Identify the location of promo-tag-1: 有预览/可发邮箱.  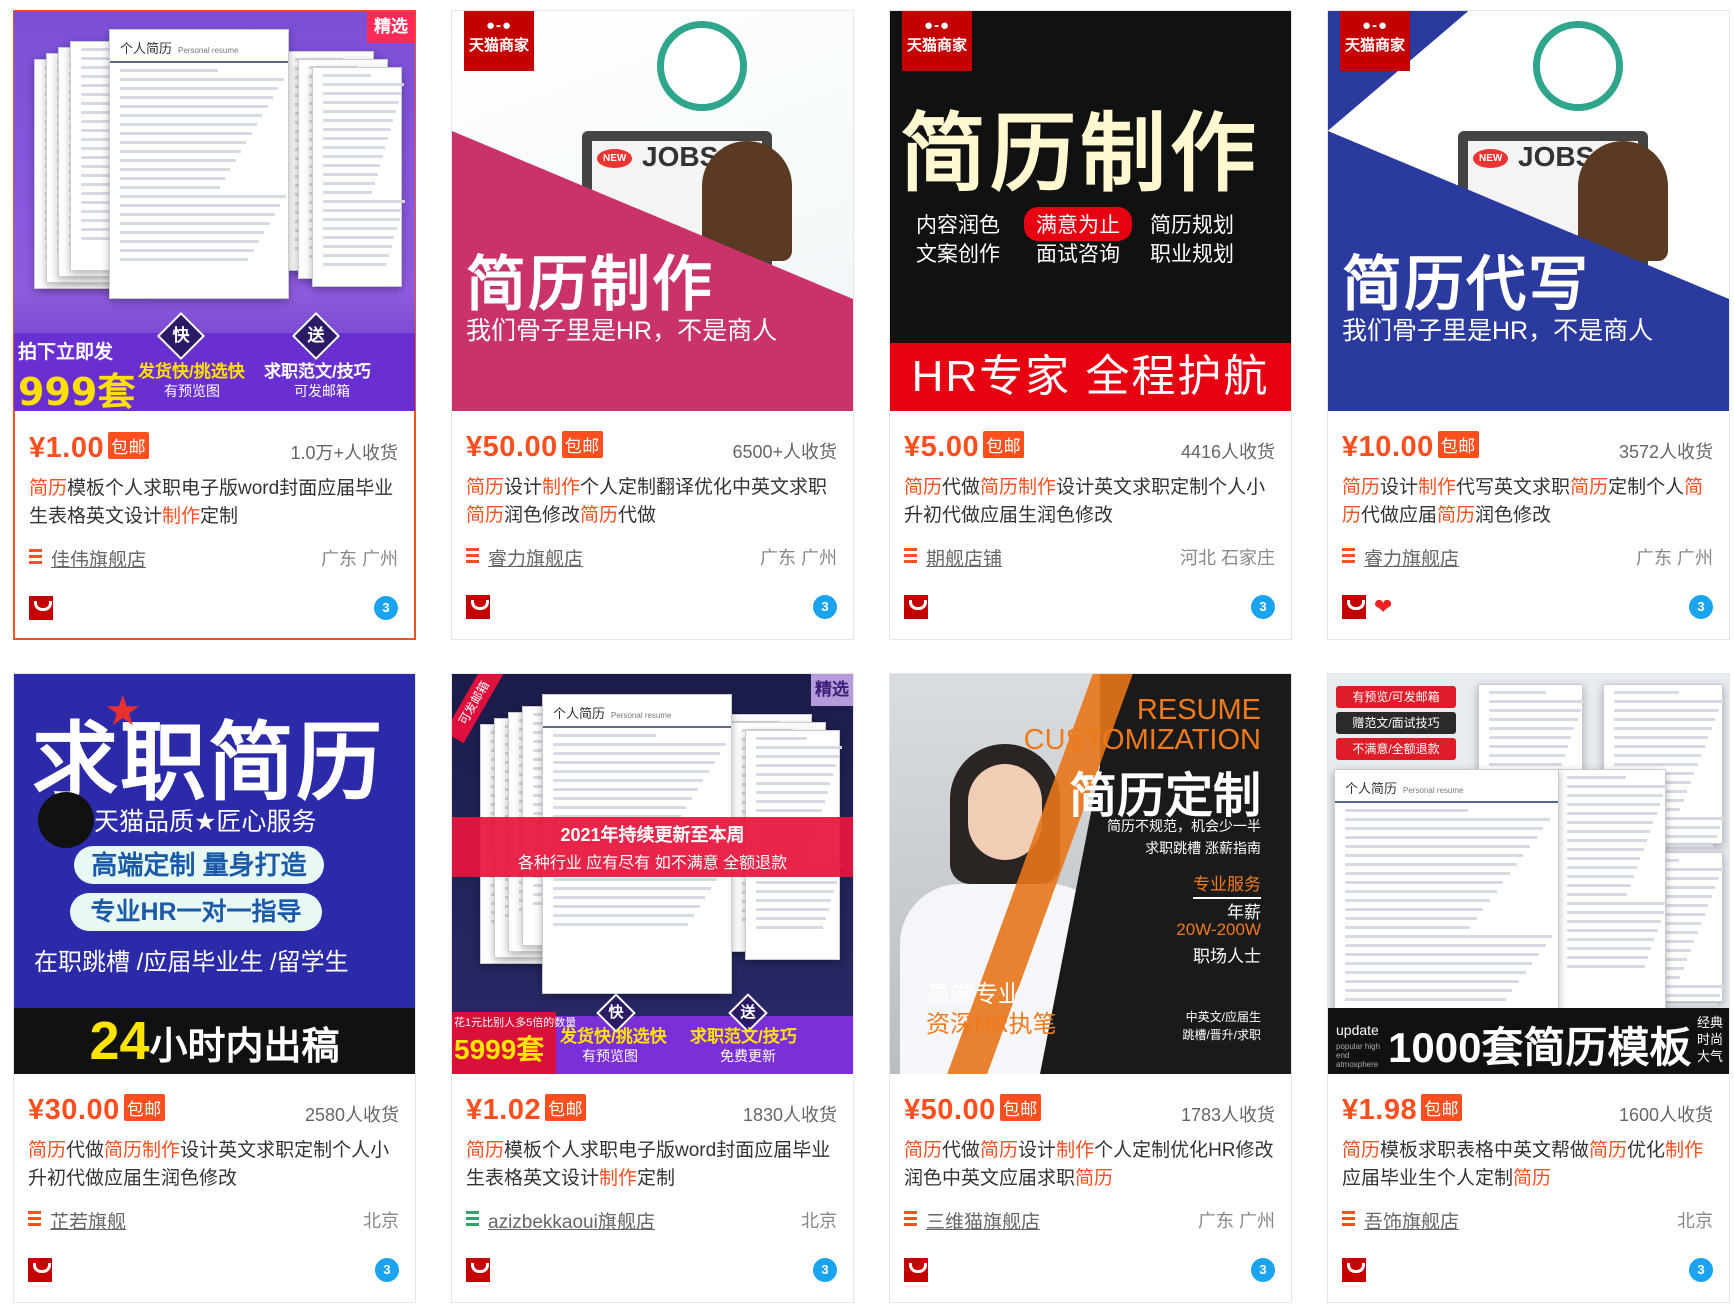
(1396, 697).